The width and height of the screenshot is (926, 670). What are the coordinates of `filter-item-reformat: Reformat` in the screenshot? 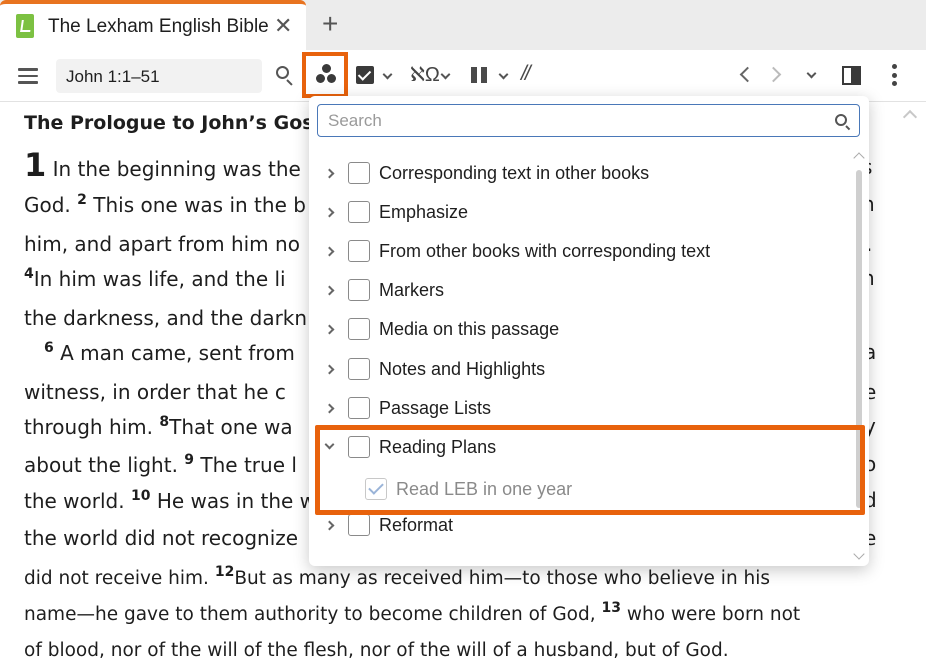 It's located at (581, 525).